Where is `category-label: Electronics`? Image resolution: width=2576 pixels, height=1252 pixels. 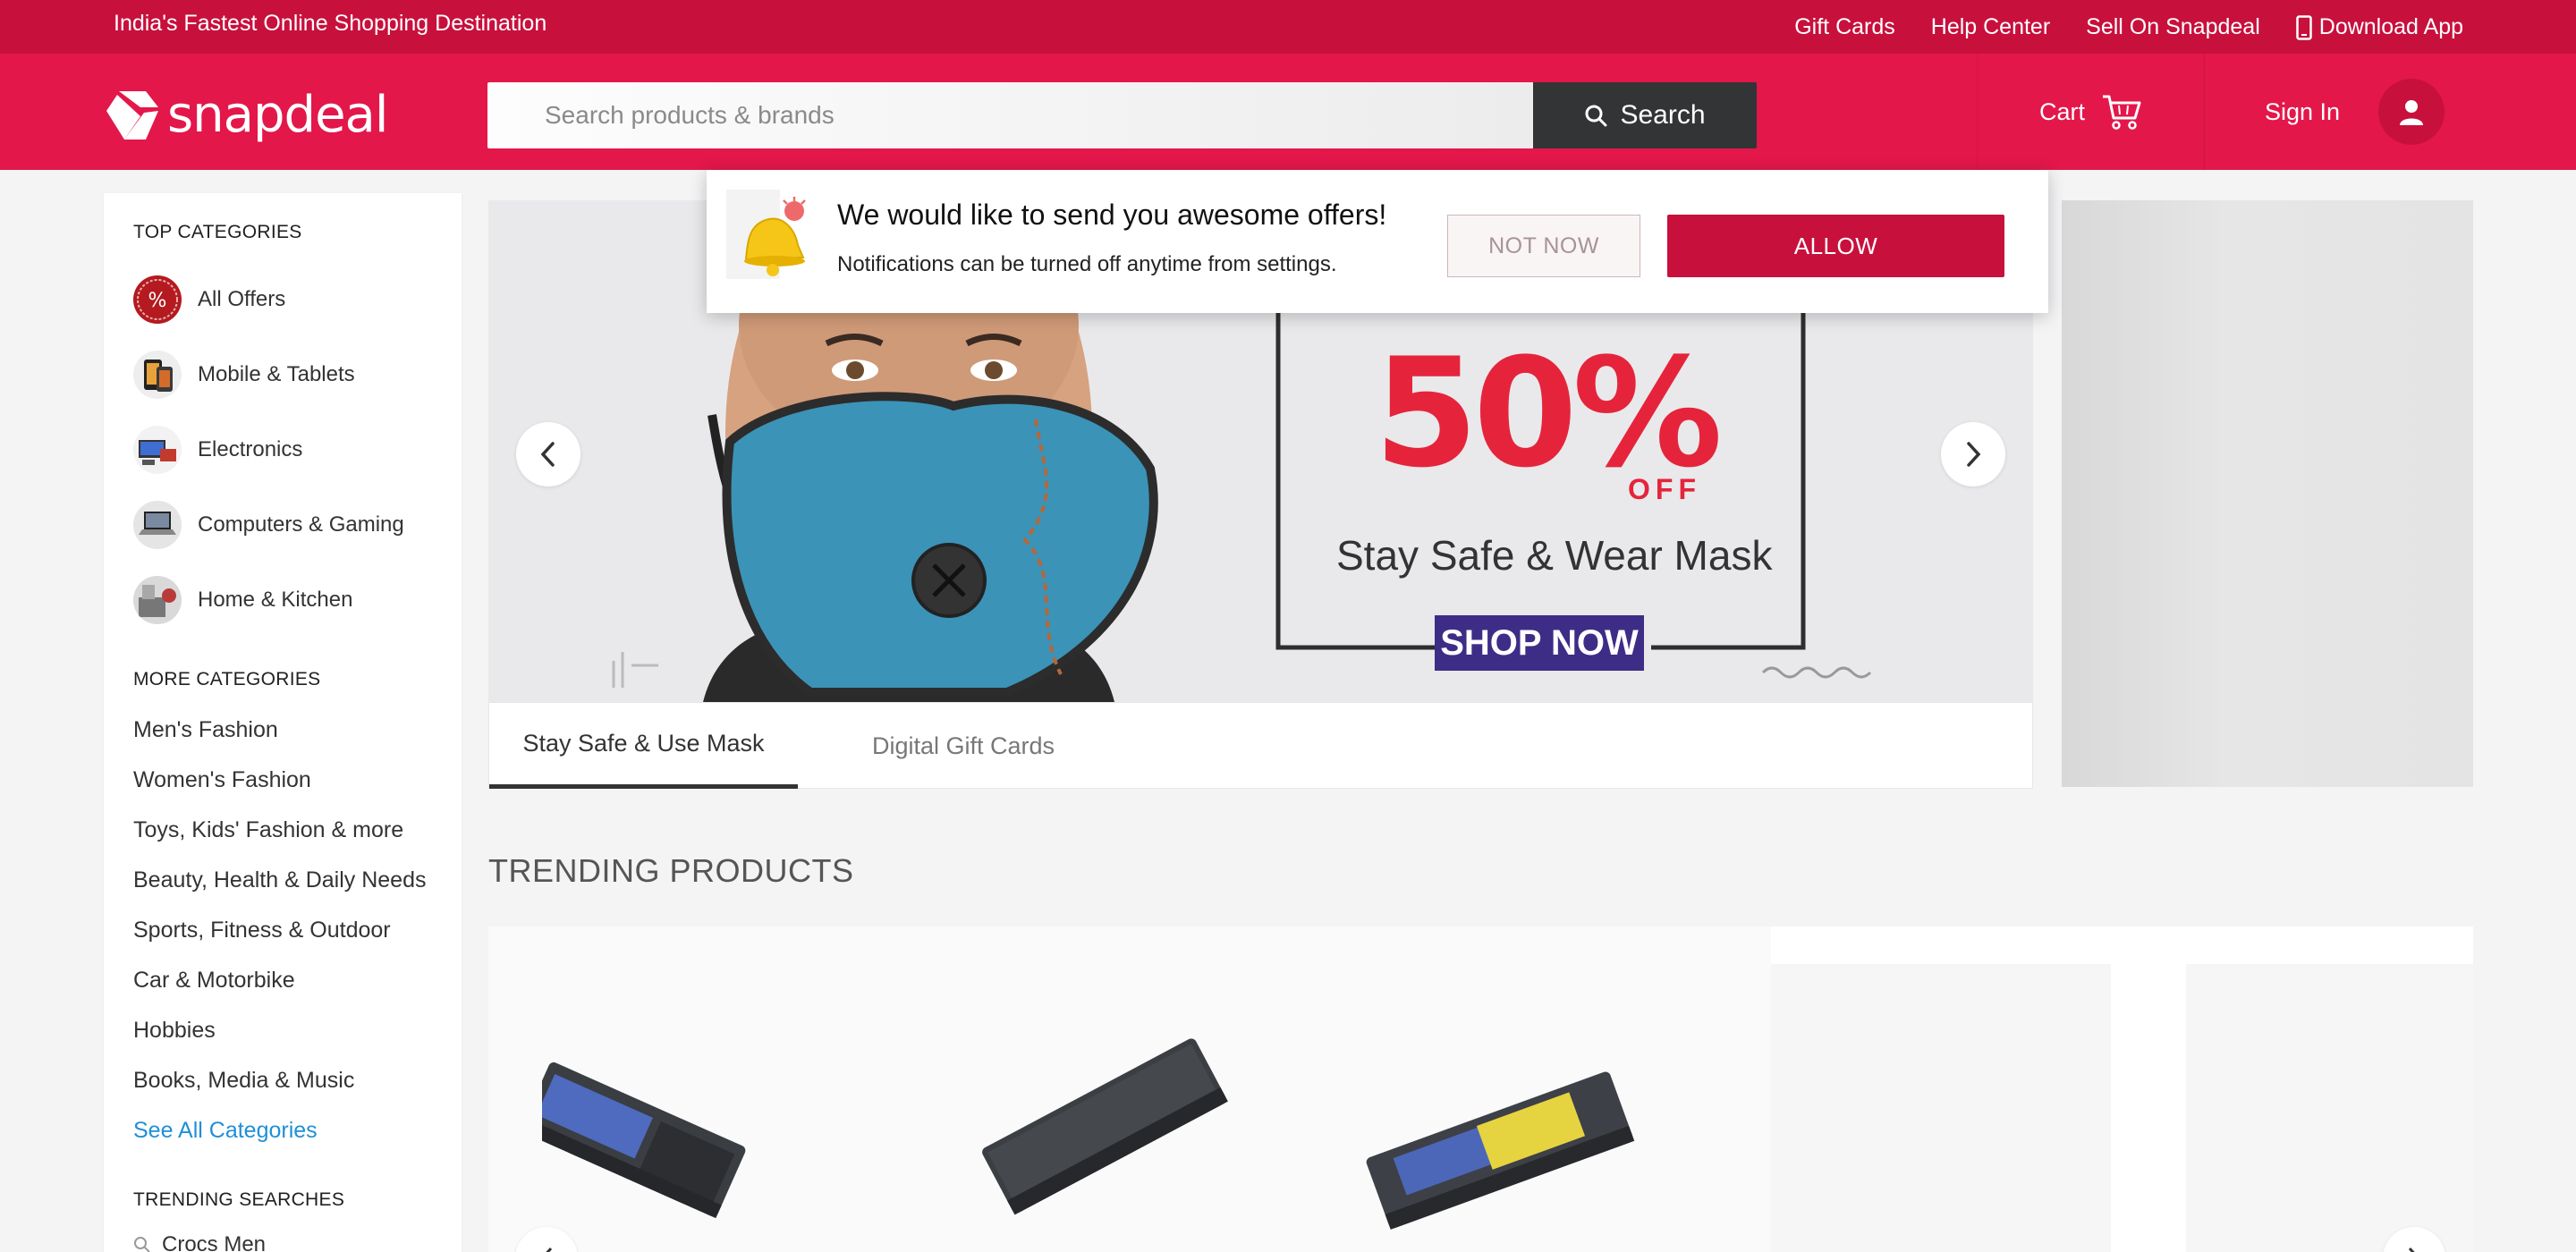 category-label: Electronics is located at coordinates (250, 449).